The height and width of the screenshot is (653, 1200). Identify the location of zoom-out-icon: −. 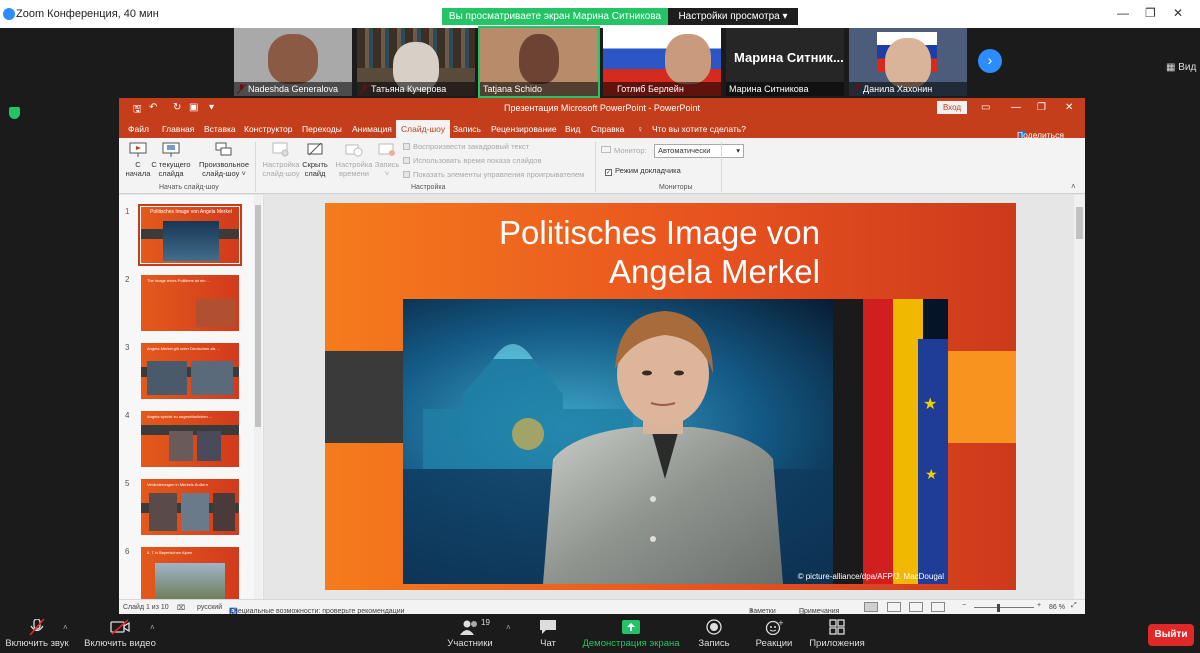
(964, 605).